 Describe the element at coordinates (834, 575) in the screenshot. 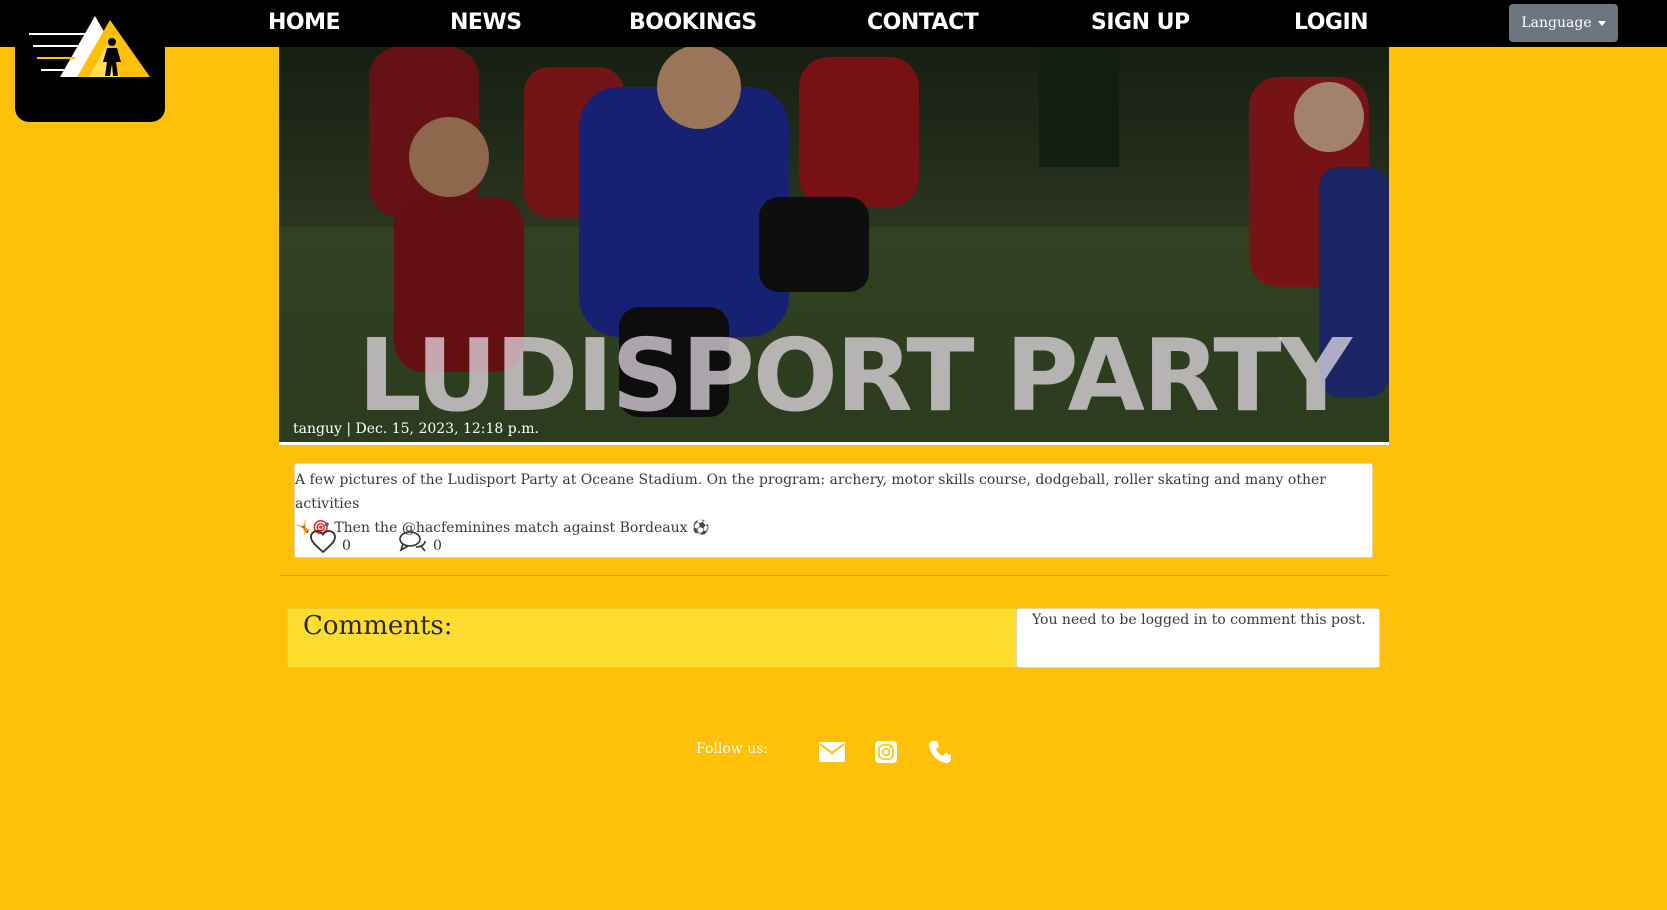

I see `section-divider` at that location.